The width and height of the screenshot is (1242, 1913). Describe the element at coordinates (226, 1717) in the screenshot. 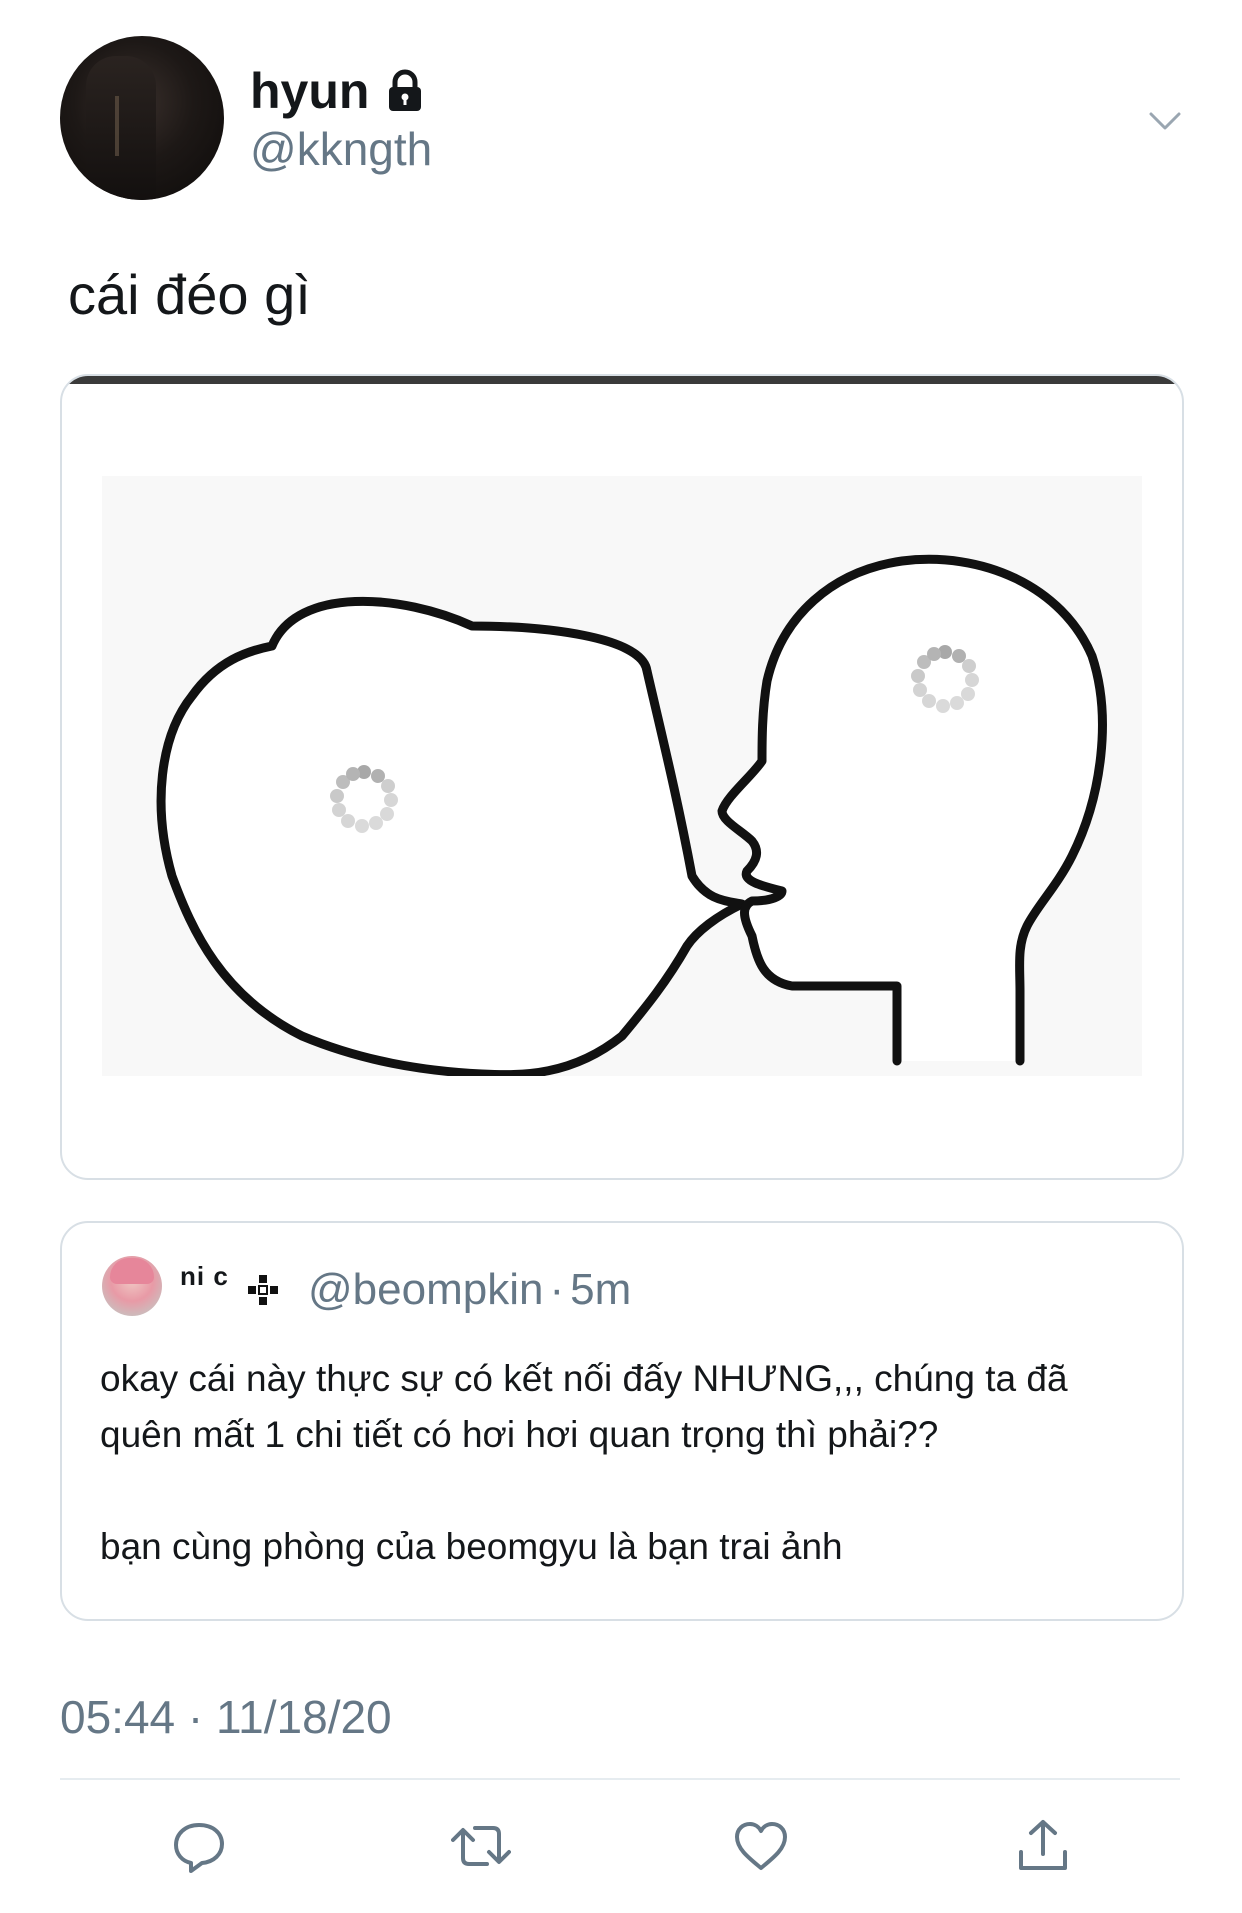

I see `tweet-timestamp: 05:44 · 11/18/20` at that location.